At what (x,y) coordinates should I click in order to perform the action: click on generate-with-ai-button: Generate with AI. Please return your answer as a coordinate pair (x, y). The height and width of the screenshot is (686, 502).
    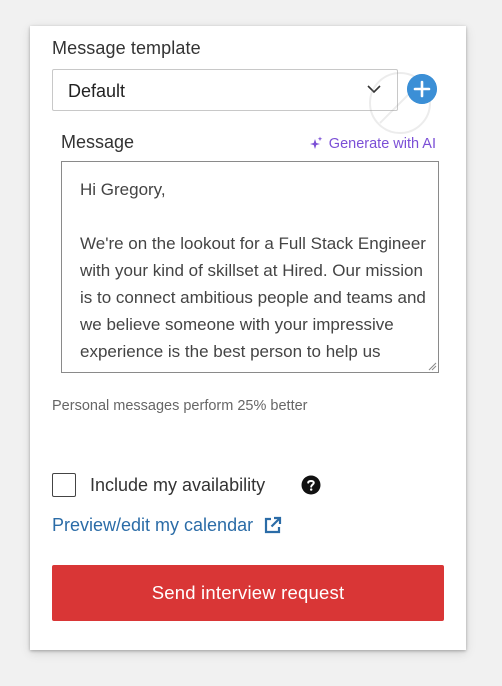
    Looking at the image, I should click on (372, 144).